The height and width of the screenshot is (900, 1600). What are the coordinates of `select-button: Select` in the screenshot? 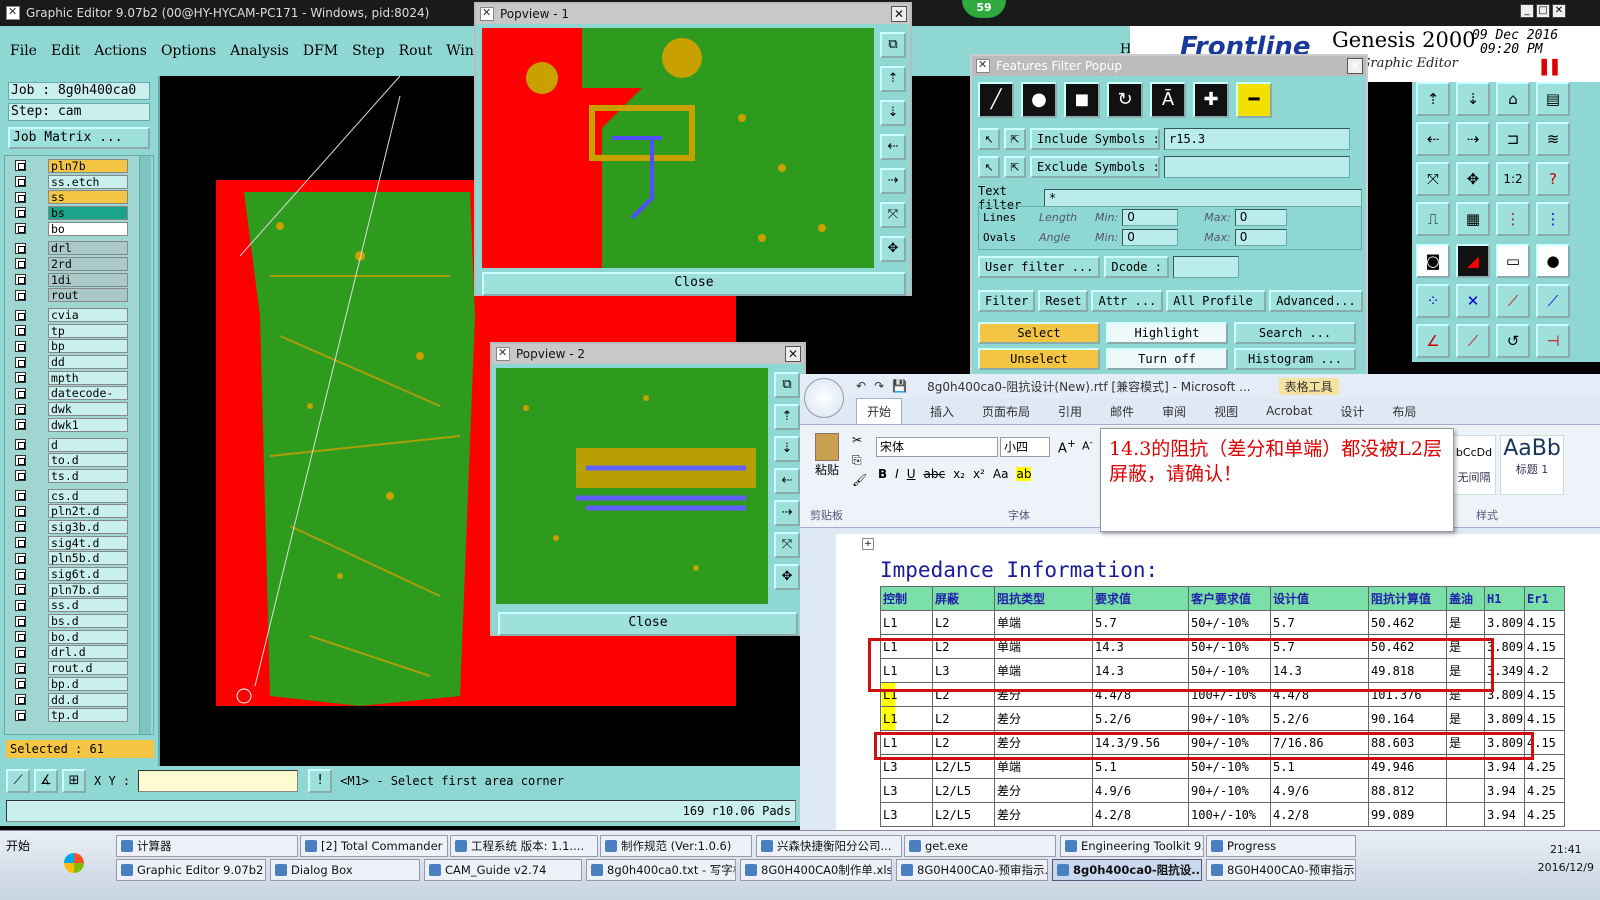 It's located at (1039, 333).